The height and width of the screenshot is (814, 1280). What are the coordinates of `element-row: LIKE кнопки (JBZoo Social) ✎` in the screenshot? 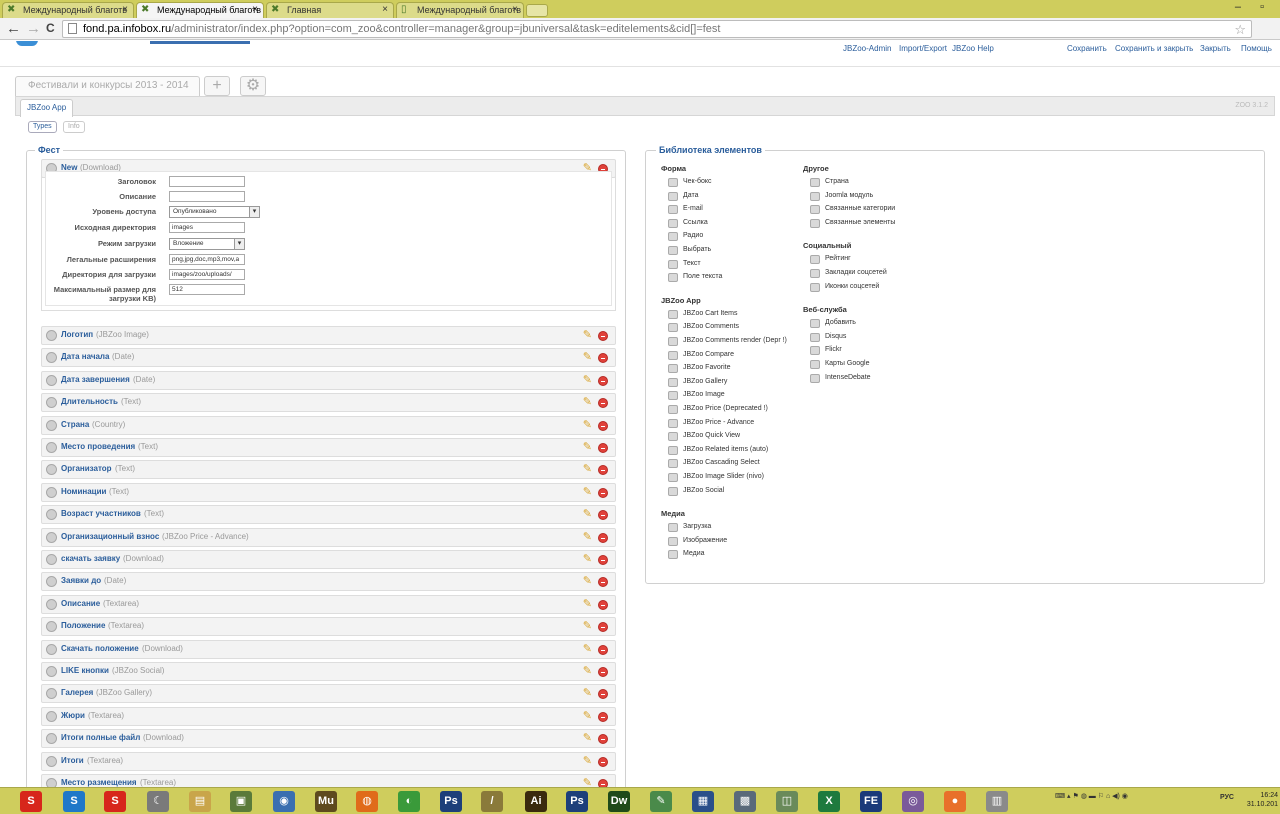 It's located at (328, 671).